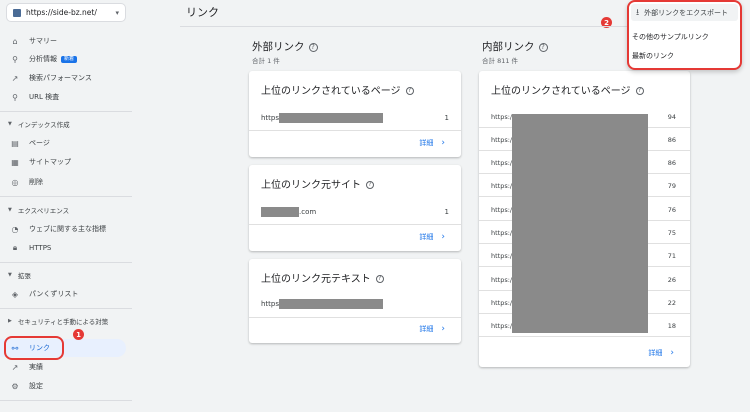  Describe the element at coordinates (63, 367) in the screenshot. I see `sidebar-item-achievements: ↗ 実績` at that location.